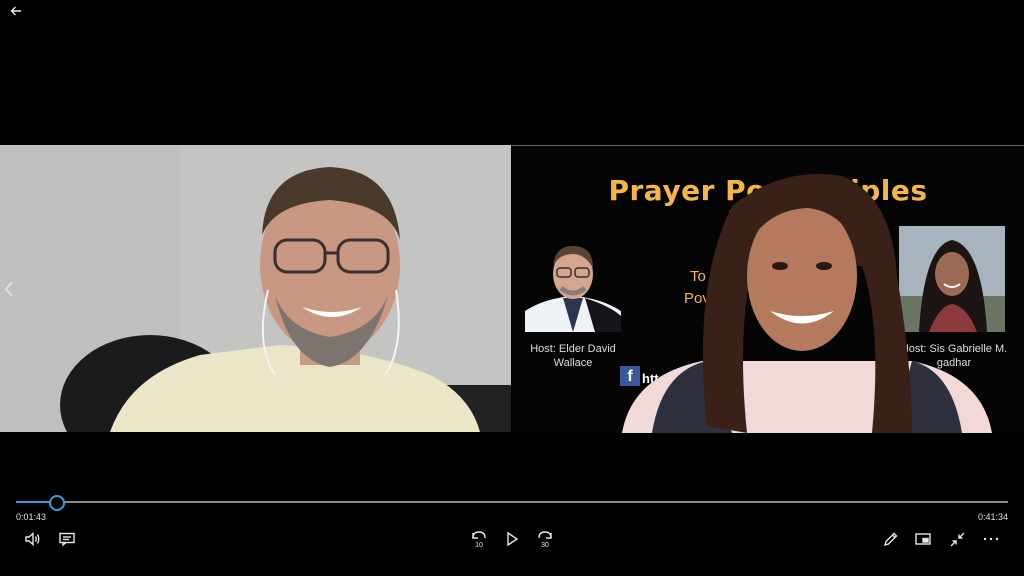  I want to click on play-button, so click(512, 539).